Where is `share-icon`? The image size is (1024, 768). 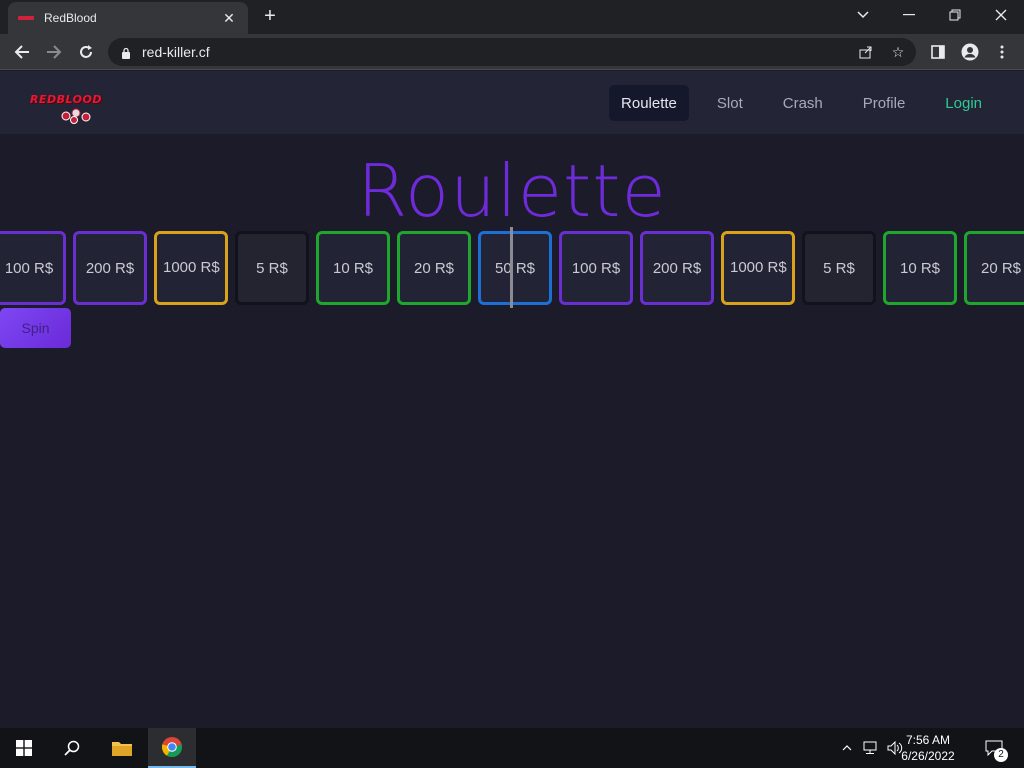
share-icon is located at coordinates (866, 52).